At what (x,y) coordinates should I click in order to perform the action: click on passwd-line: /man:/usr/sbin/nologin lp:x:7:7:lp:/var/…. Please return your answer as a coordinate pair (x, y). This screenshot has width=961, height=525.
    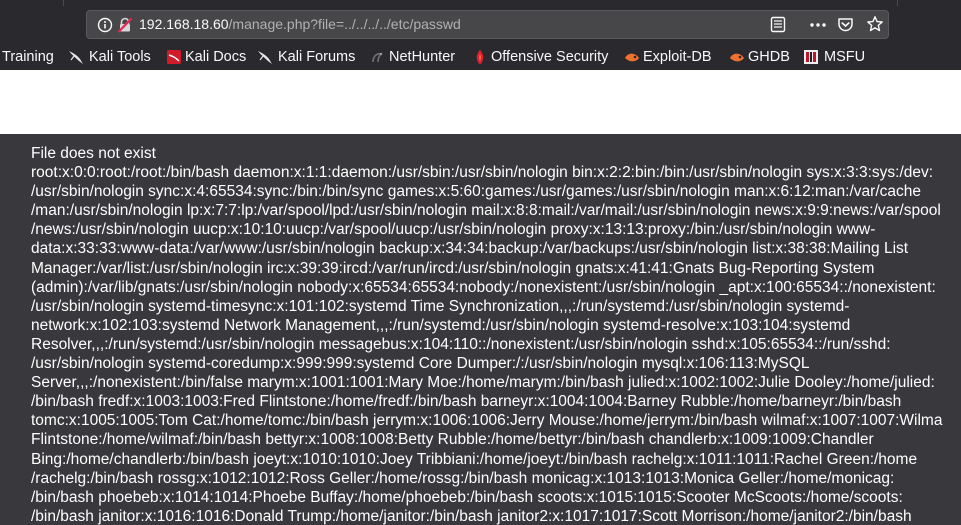
    Looking at the image, I should click on (486, 211).